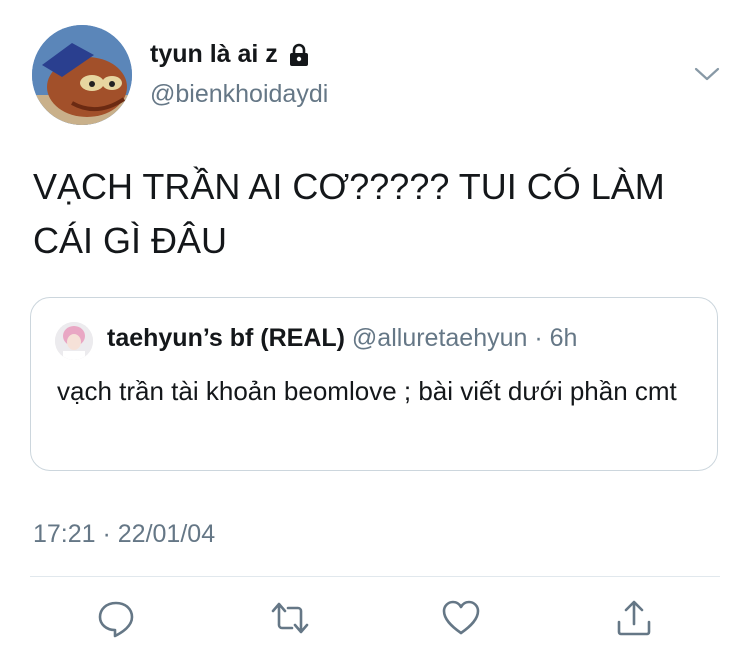  What do you see at coordinates (214, 54) in the screenshot?
I see `display-name-text: tyun là ai z` at bounding box center [214, 54].